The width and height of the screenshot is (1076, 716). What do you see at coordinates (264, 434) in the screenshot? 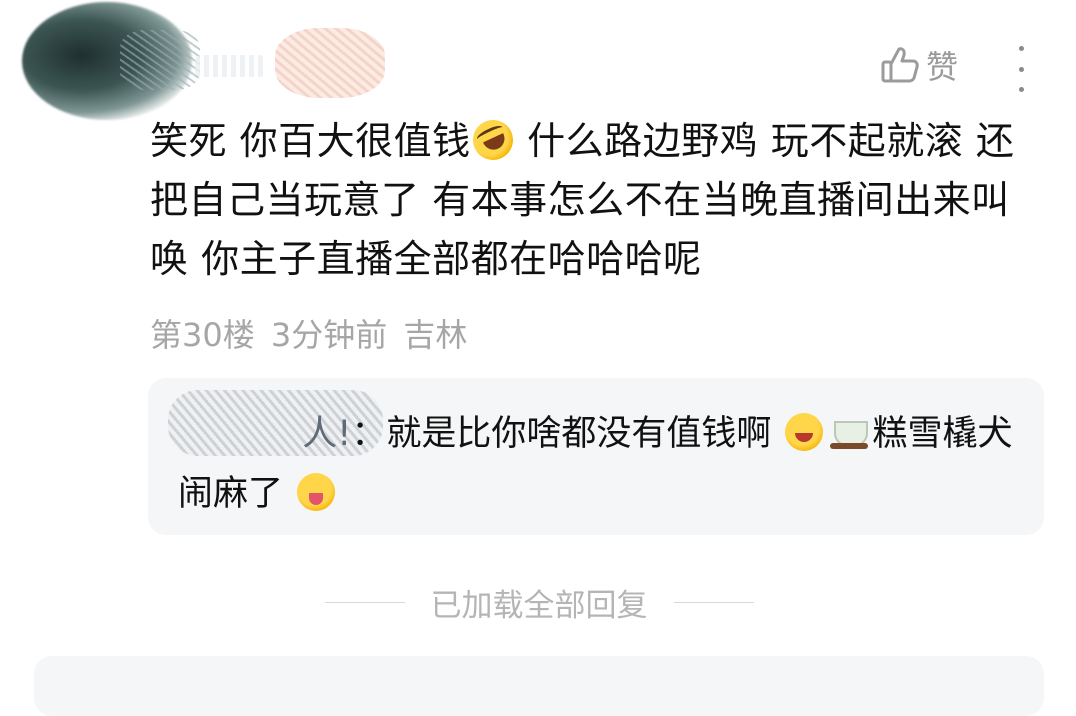
I see `reply-author: xxxxxx人!` at bounding box center [264, 434].